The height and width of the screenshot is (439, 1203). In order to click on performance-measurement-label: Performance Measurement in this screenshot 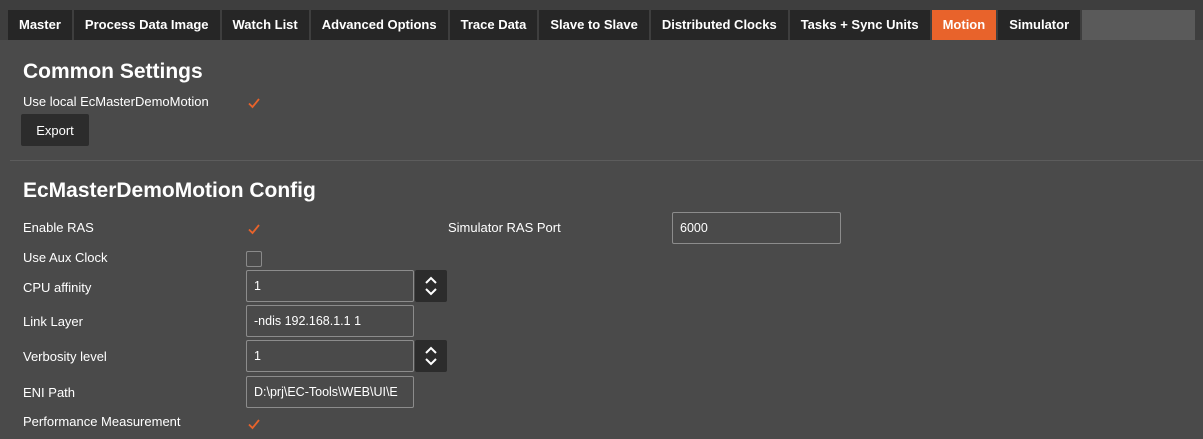, I will do `click(102, 421)`.